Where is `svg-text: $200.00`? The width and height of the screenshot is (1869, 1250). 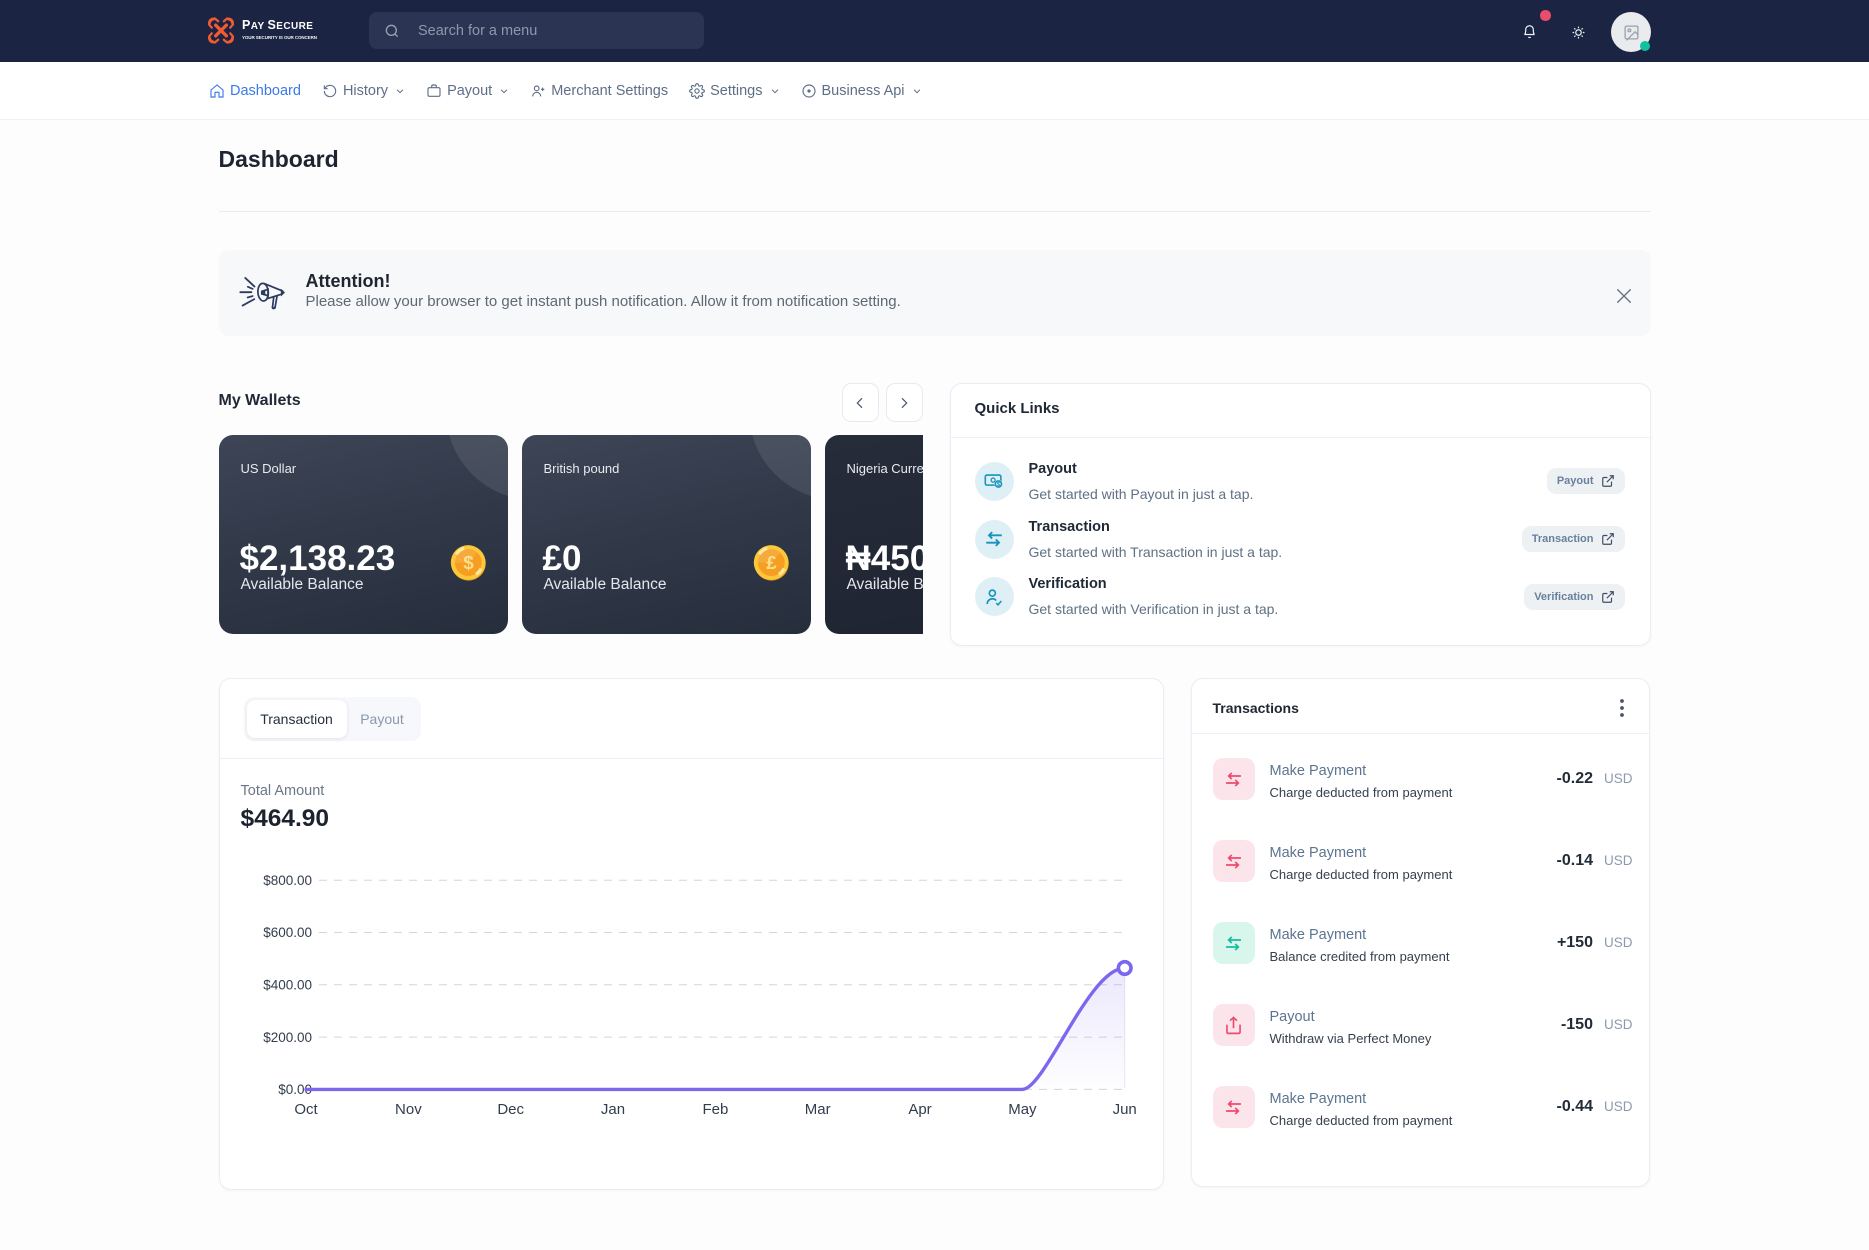
svg-text: $200.00 is located at coordinates (287, 1037).